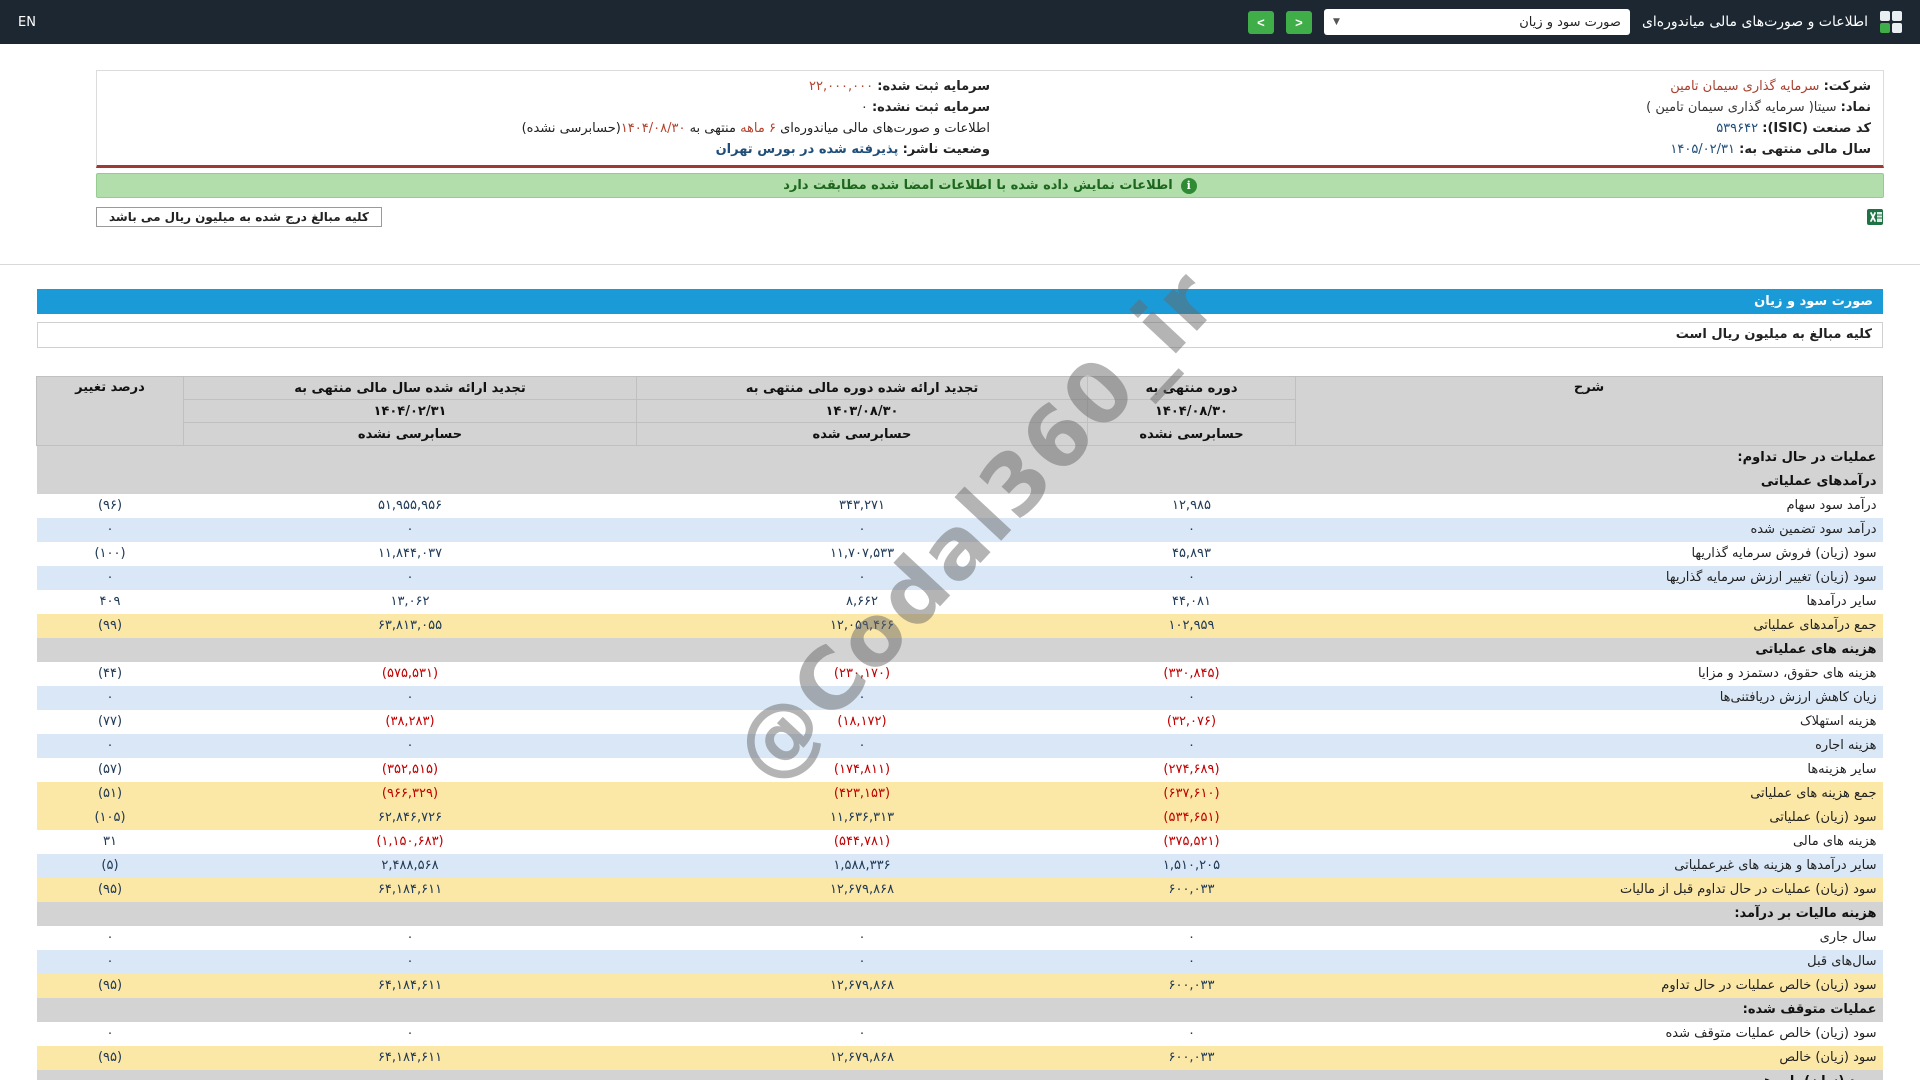  Describe the element at coordinates (1191, 601) in the screenshot. I see `row-value: ۴۴,۰۸۱` at that location.